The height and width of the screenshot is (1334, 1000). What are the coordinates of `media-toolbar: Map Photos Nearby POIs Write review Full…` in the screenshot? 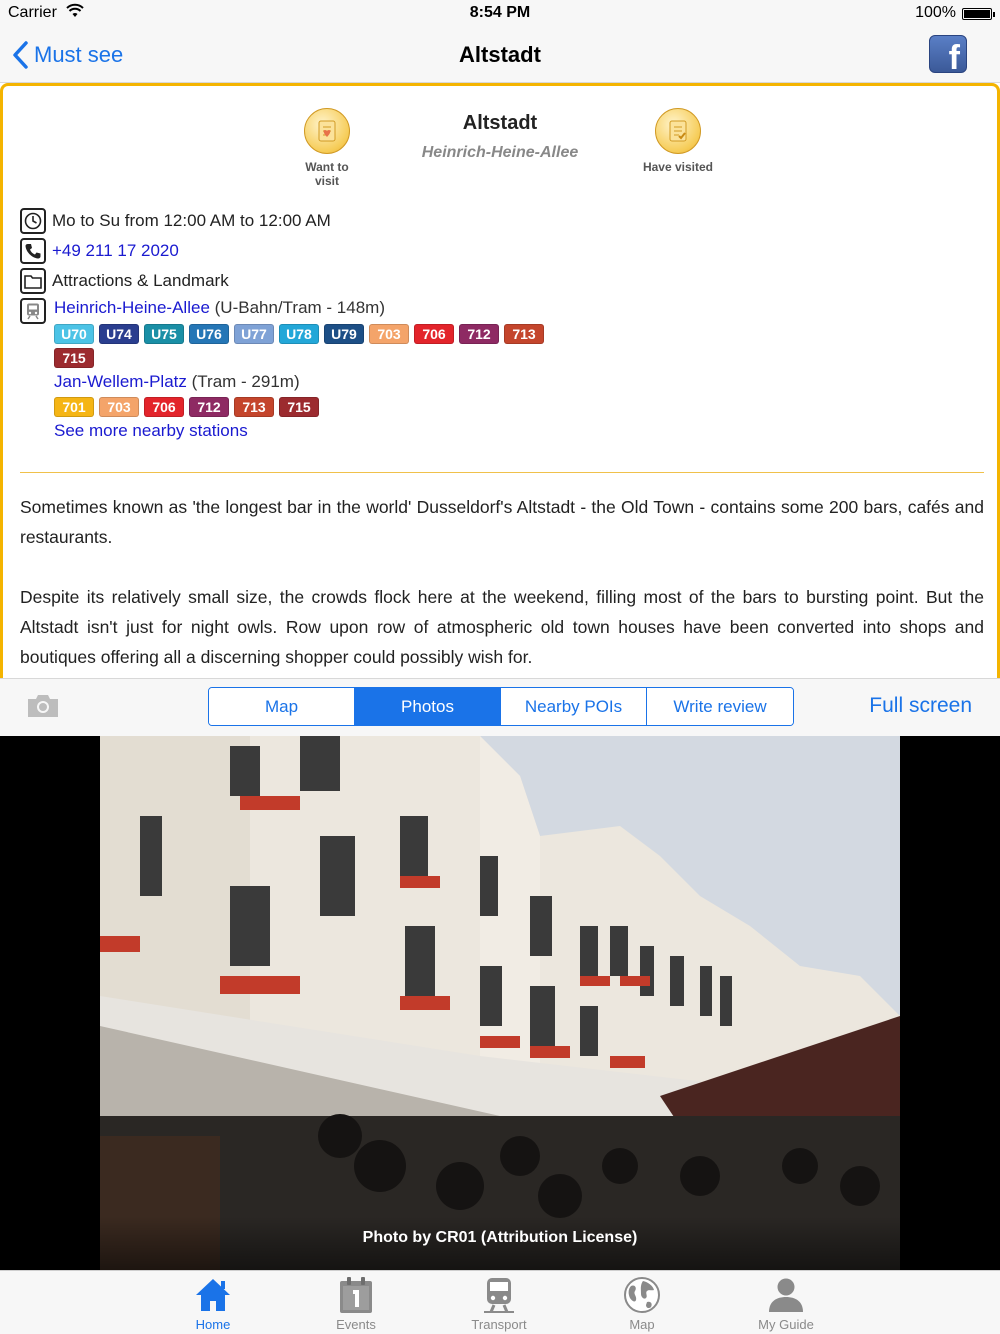 It's located at (500, 707).